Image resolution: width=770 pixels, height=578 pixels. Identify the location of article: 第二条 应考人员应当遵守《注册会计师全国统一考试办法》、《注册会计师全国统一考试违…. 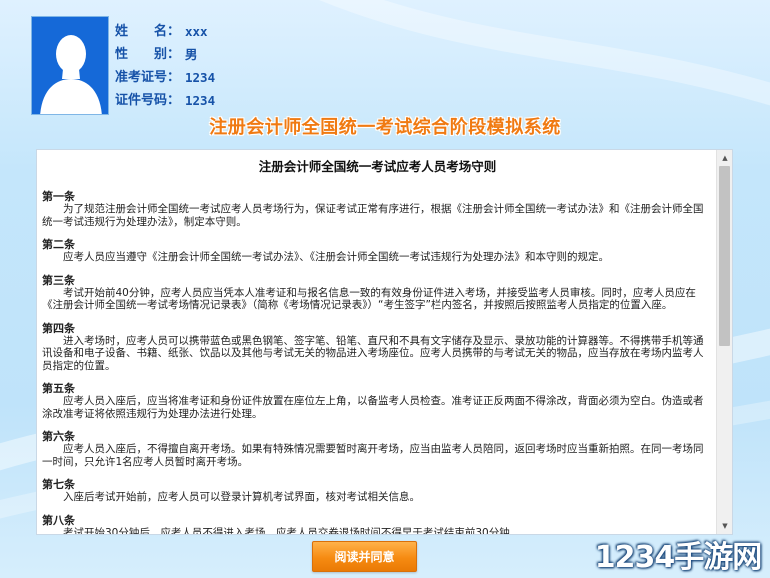
(377, 251).